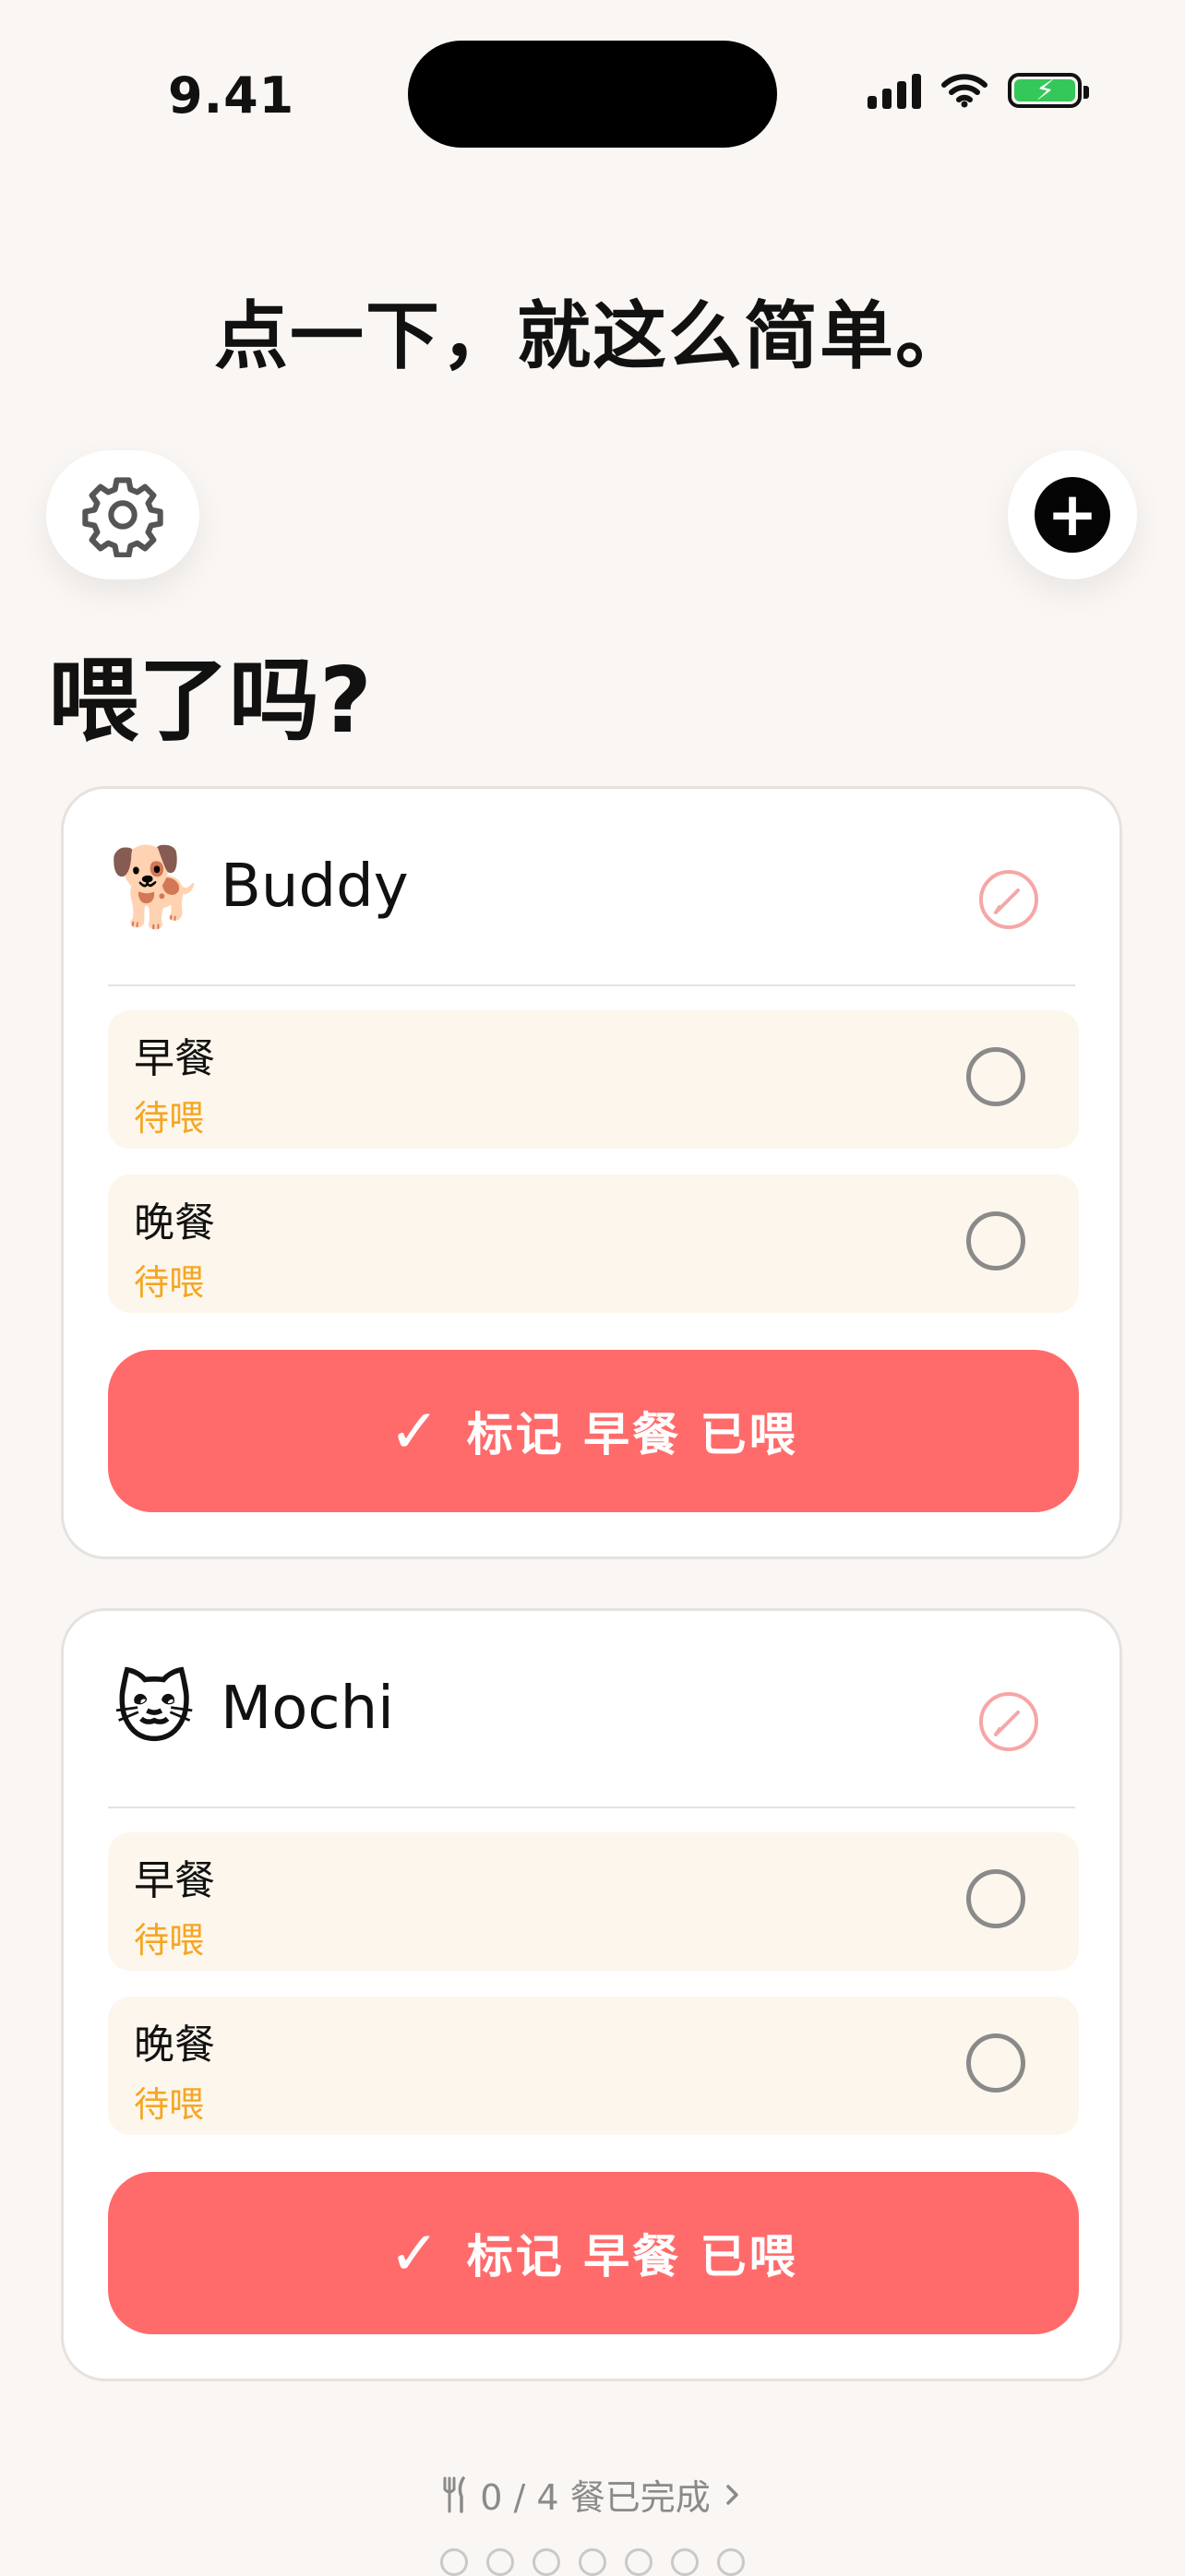 This screenshot has width=1185, height=2576. Describe the element at coordinates (454, 2494) in the screenshot. I see `fork-knife-icon` at that location.